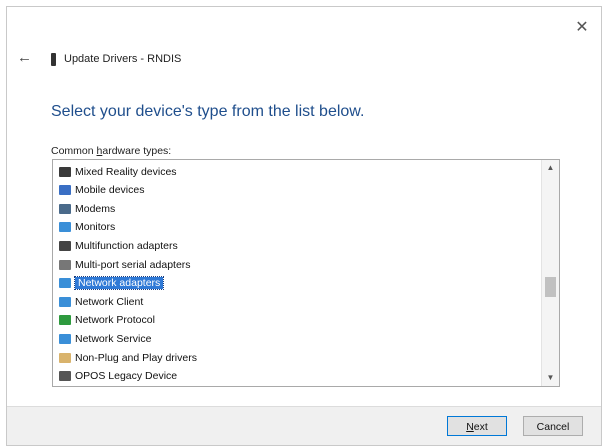  I want to click on list-item: OPOS Legacy Device, so click(118, 376).